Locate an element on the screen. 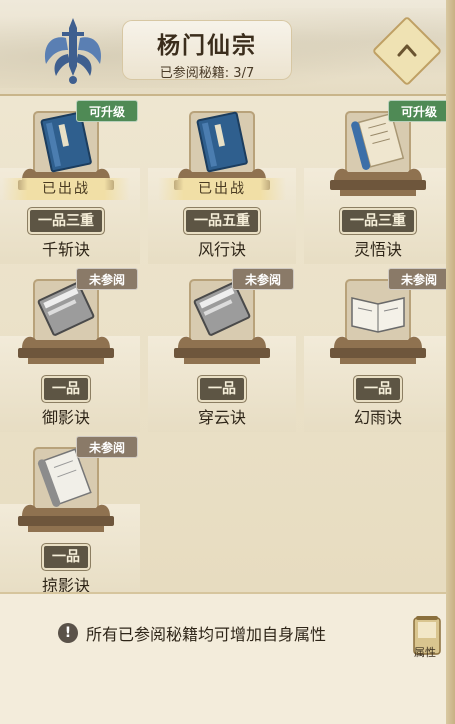 The image size is (455, 724). attribute-button-label: 属性 is located at coordinates (425, 652).